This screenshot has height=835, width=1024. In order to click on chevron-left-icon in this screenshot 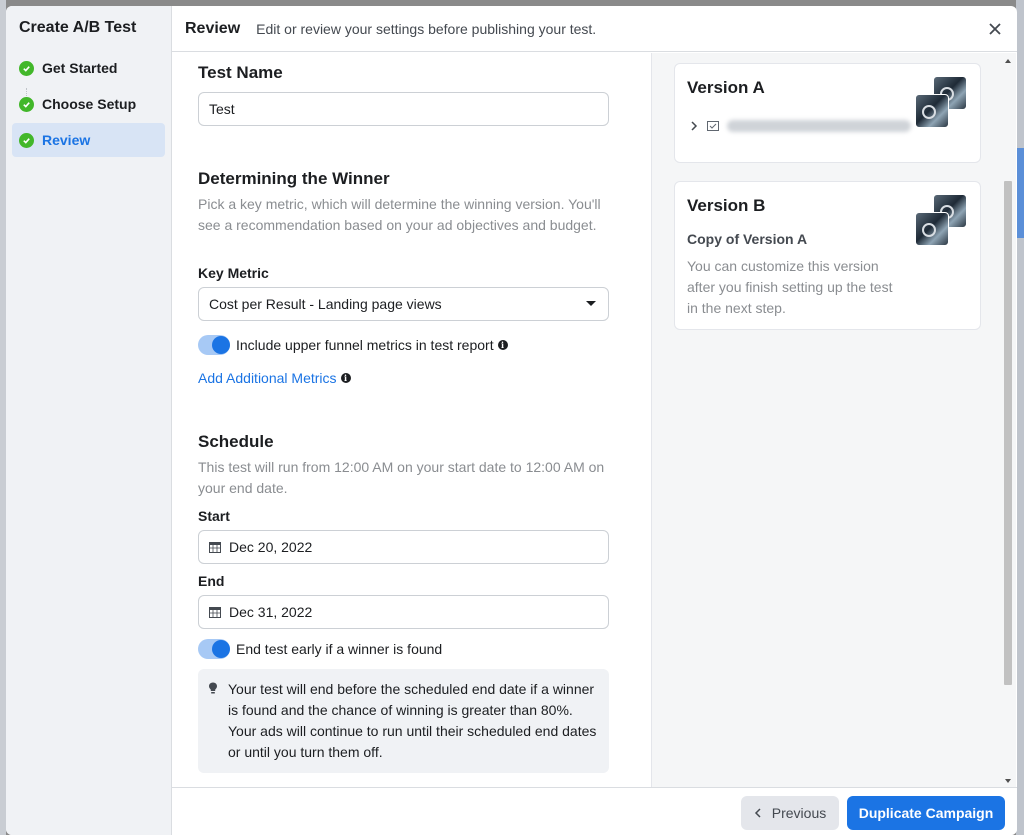, I will do `click(757, 813)`.